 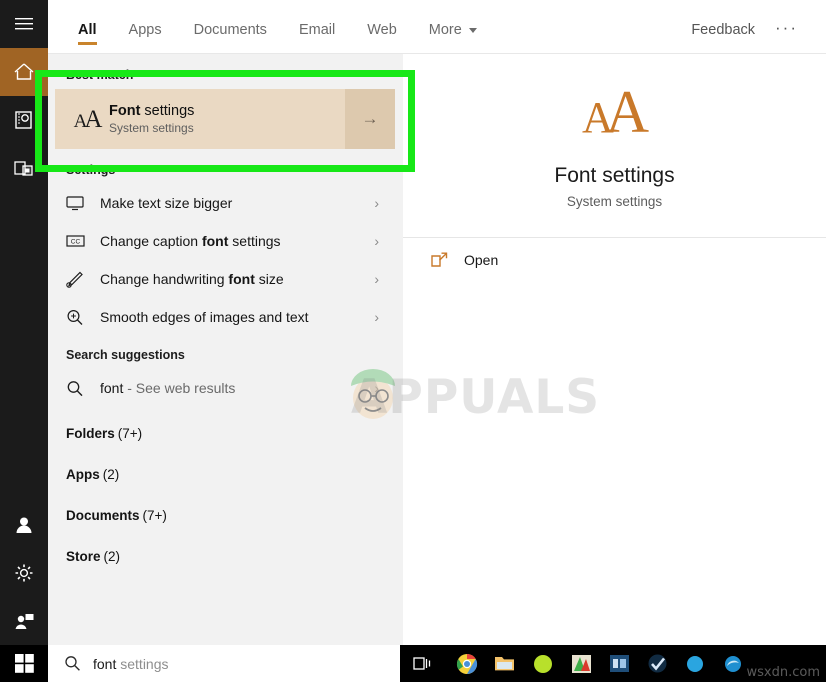 I want to click on tab-more-label: More, so click(x=445, y=30).